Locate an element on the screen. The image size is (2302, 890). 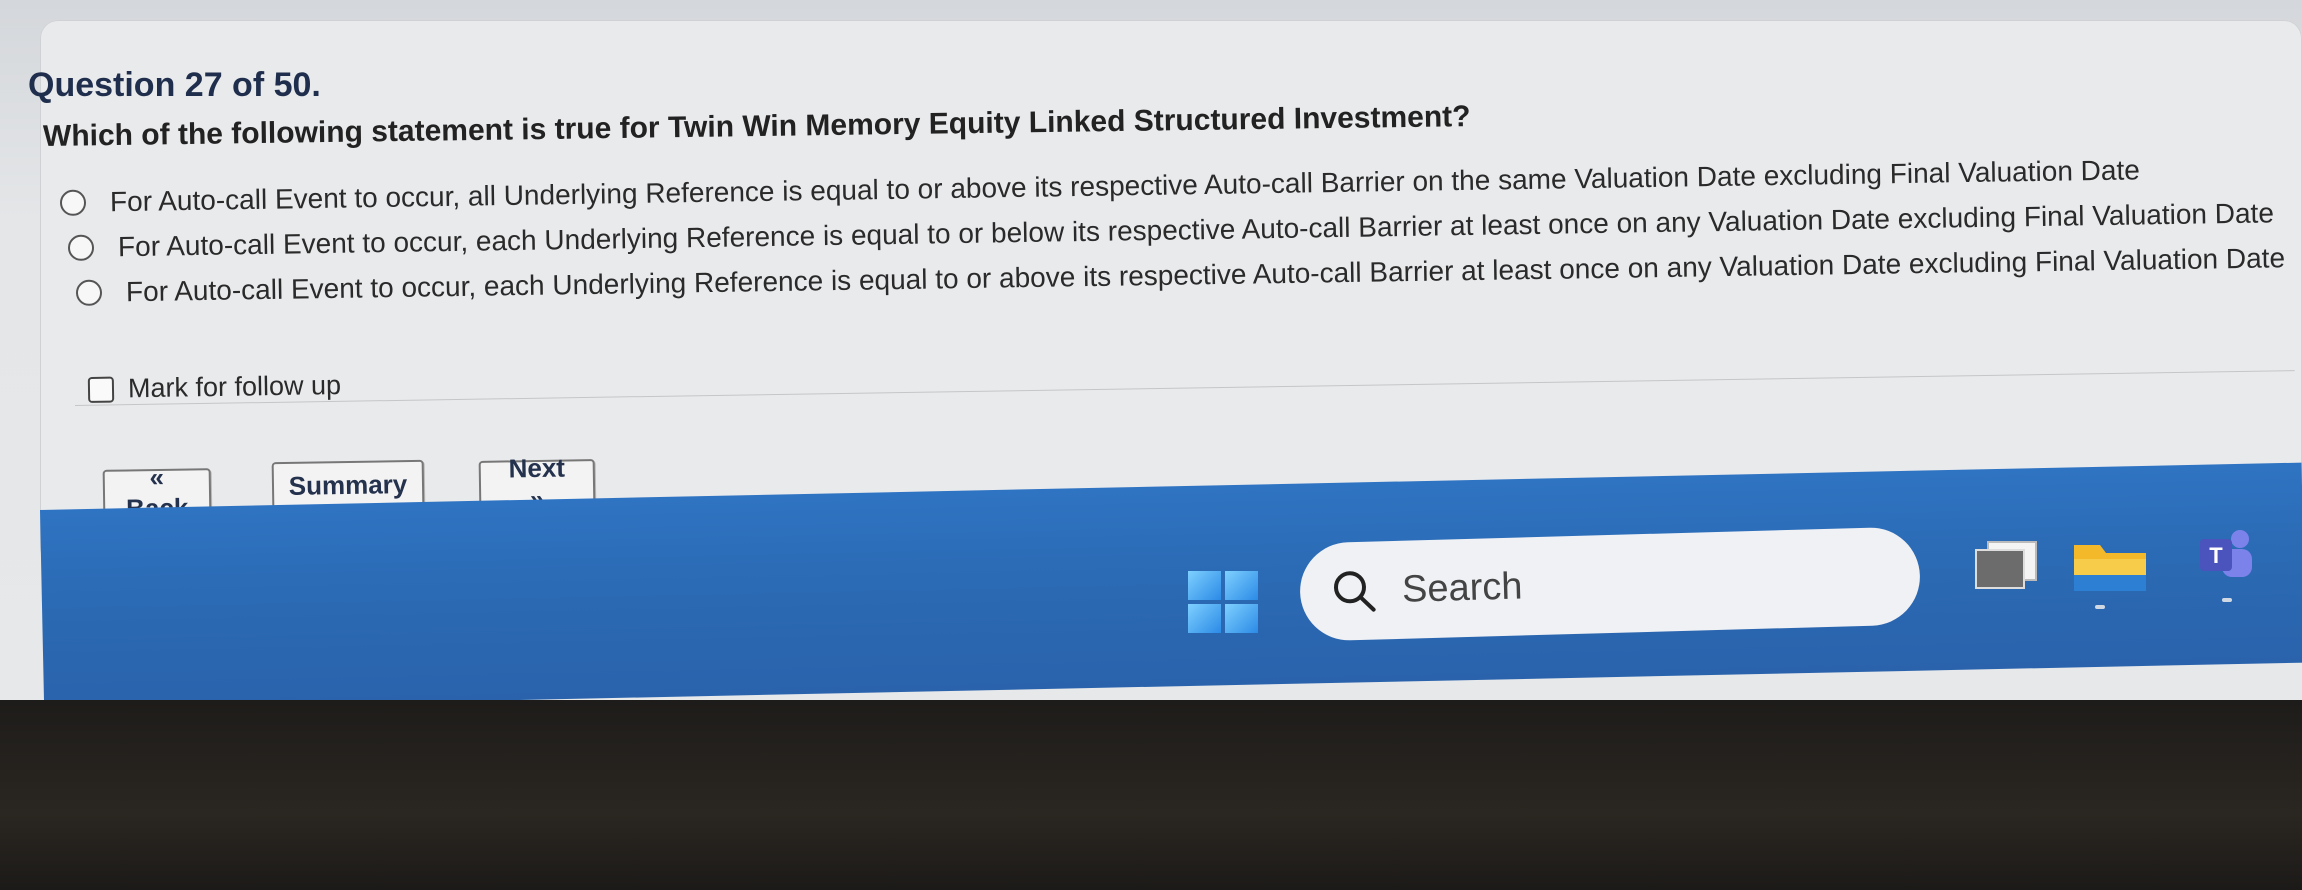
follow-up-label: Mark for follow up is located at coordinates (234, 387).